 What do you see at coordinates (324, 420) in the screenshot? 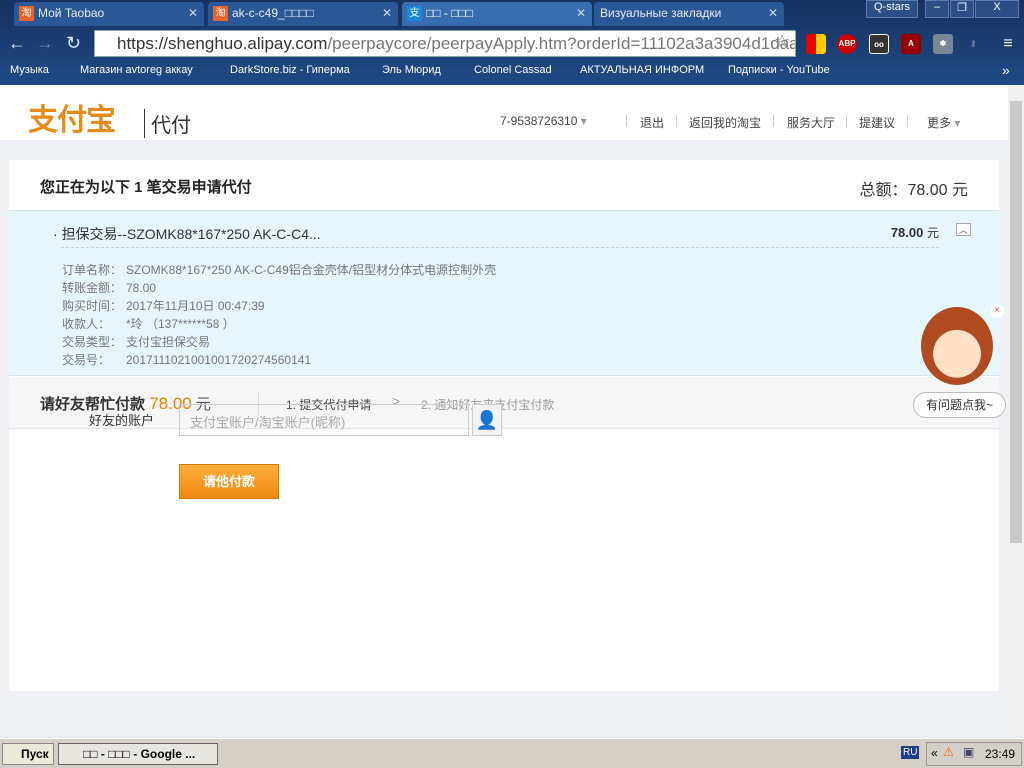
I see `friend-account-input: 支付宝账户/淘宝账户(昵称)` at bounding box center [324, 420].